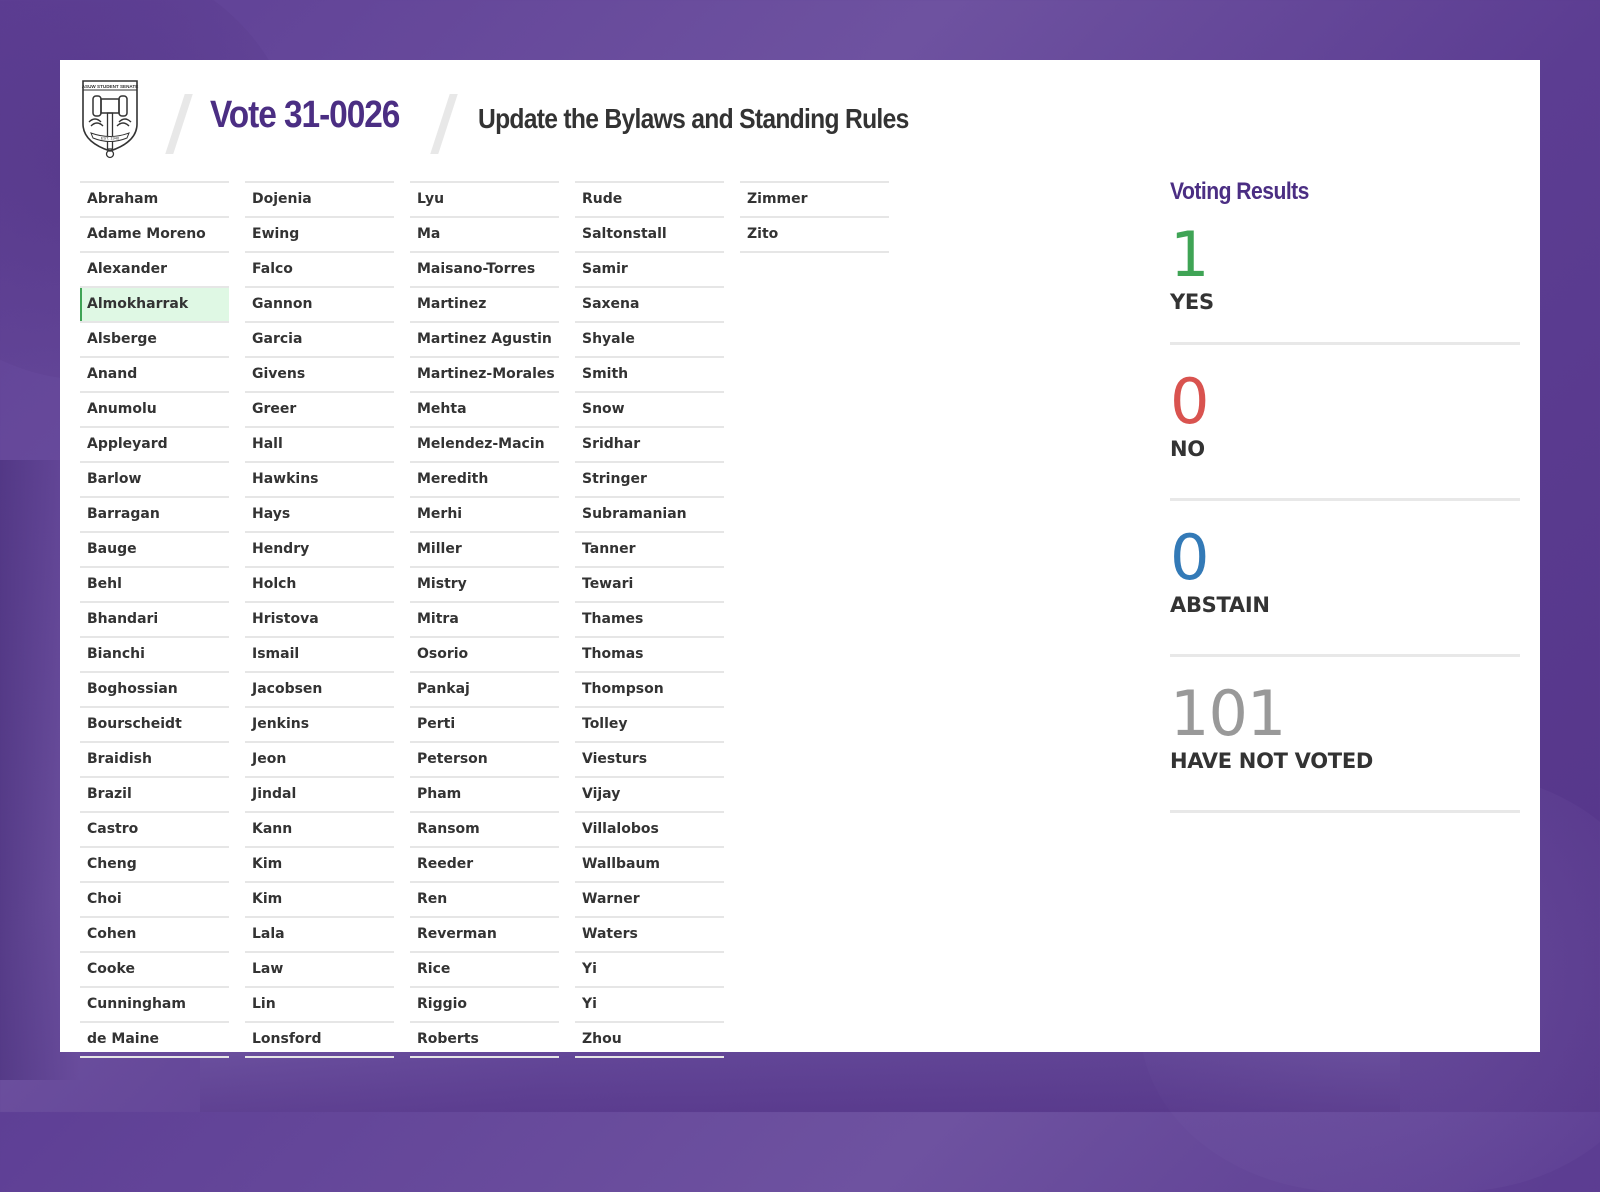  What do you see at coordinates (319, 443) in the screenshot?
I see `senator-list-item: Hall` at bounding box center [319, 443].